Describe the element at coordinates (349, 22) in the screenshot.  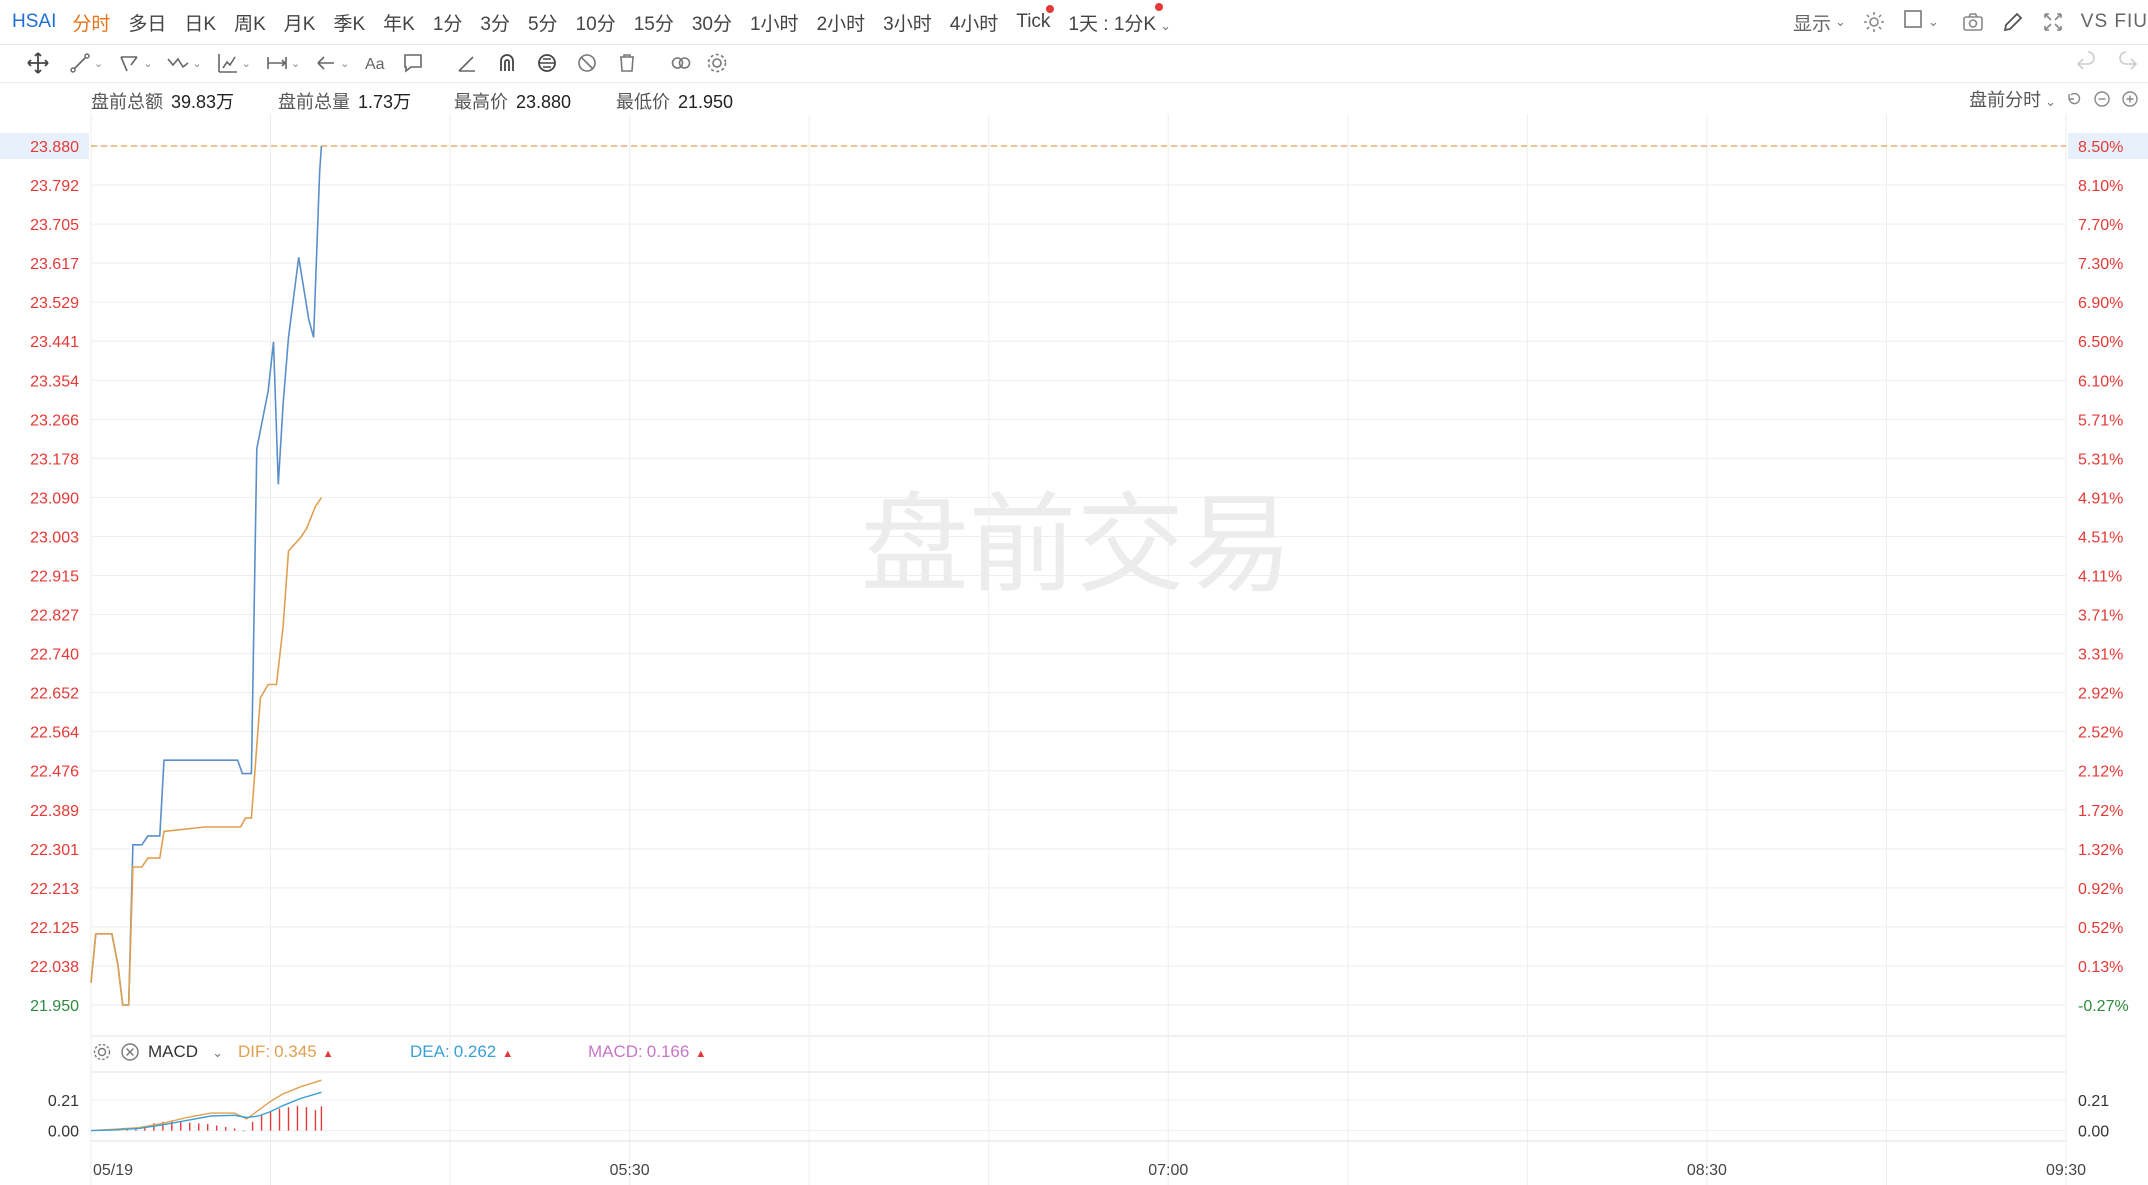
I see `period-tab: 季K` at that location.